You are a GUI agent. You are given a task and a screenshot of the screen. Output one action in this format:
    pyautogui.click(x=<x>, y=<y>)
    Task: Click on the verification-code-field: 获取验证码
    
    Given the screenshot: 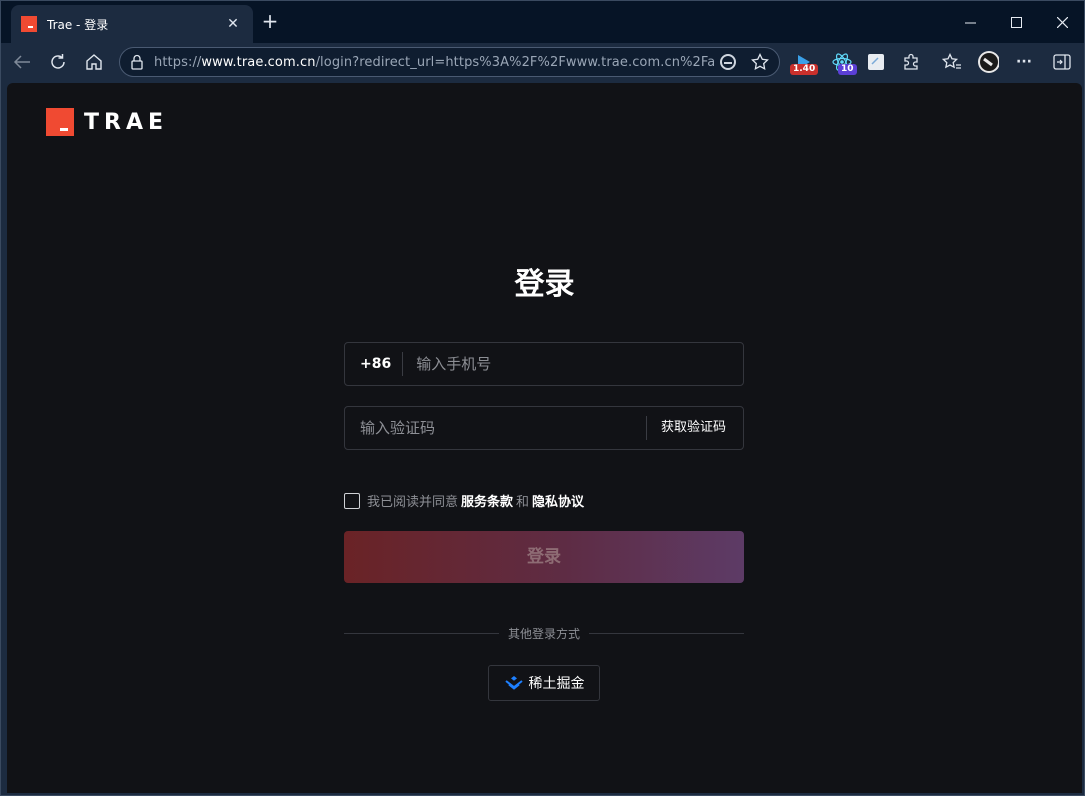 What is the action you would take?
    pyautogui.click(x=544, y=428)
    